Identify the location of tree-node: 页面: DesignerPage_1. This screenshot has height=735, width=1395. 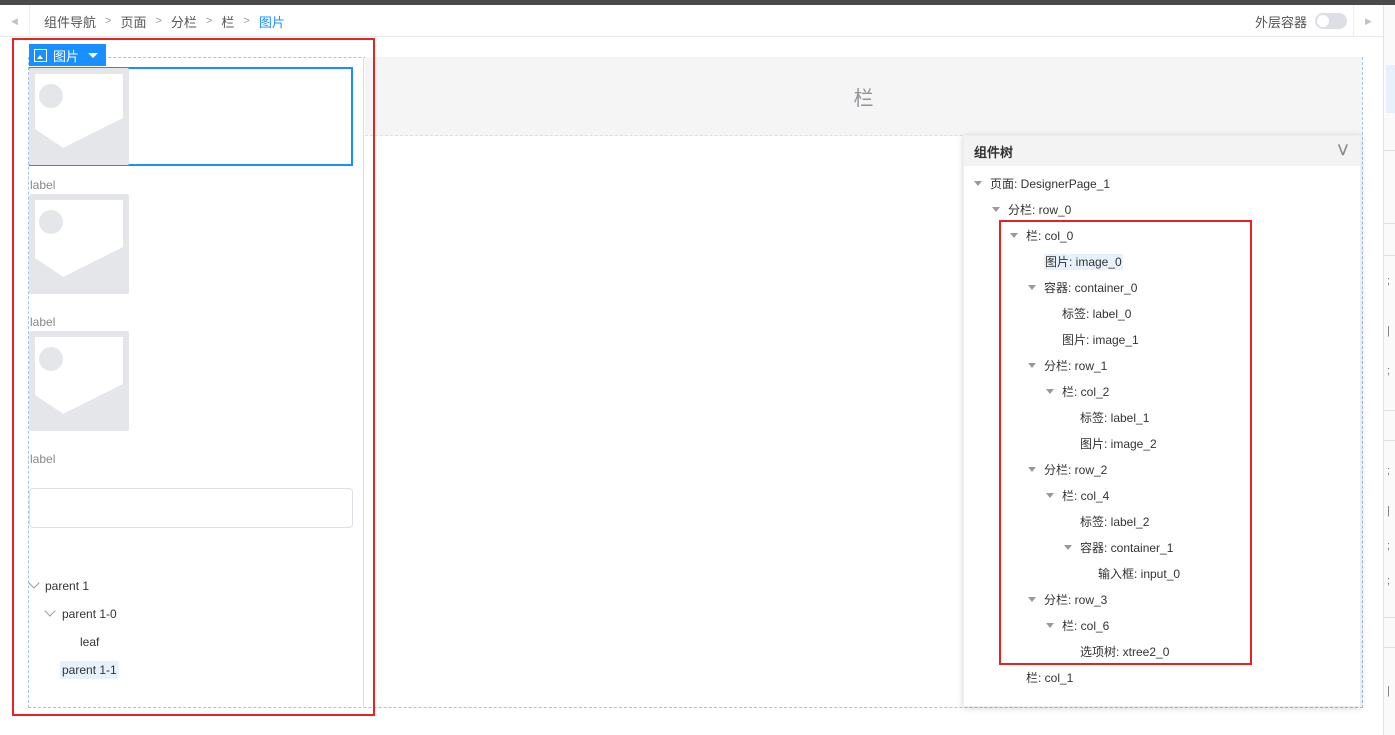
(1042, 183).